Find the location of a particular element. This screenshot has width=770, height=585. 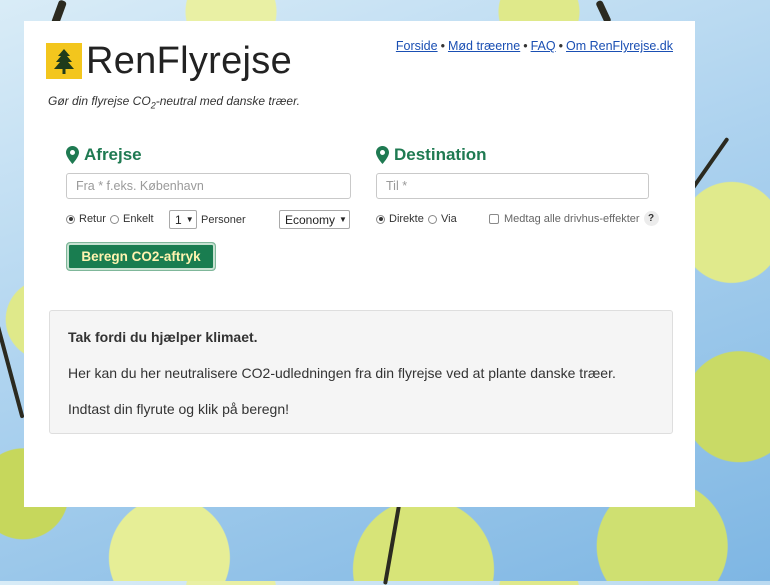

persons-select: 1 ▼ is located at coordinates (183, 219).